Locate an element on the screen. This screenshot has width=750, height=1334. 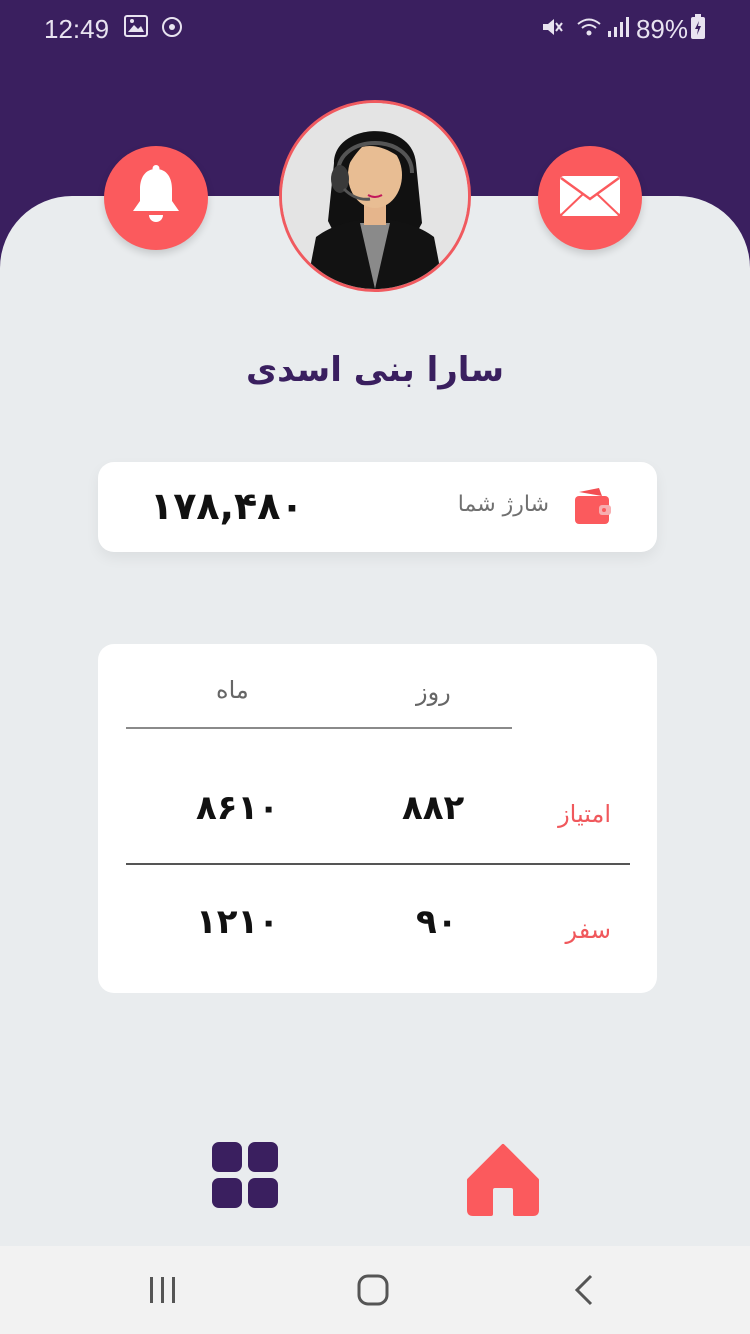
avatar is located at coordinates (375, 196).